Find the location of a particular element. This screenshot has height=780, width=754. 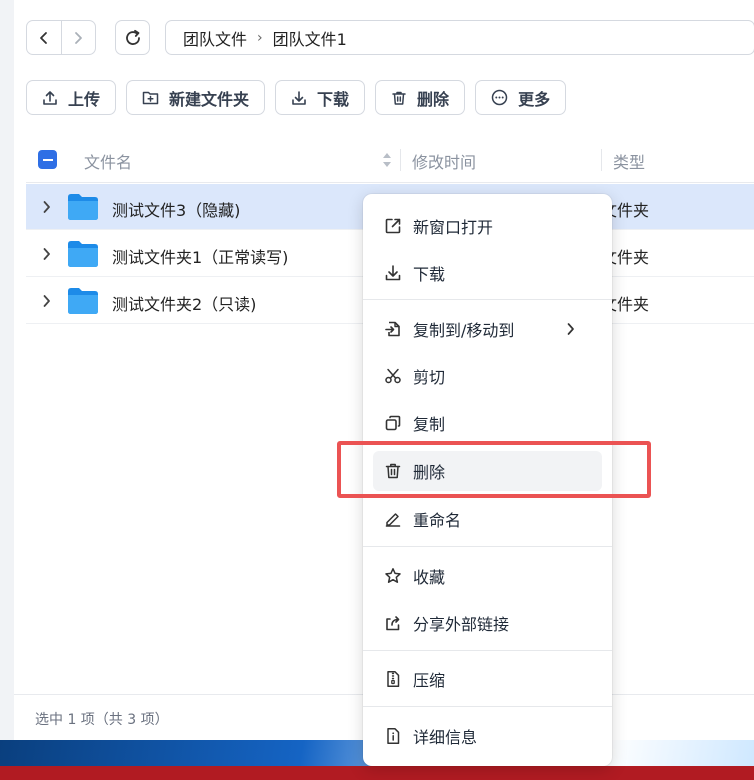

menu-item-label: 剪切 is located at coordinates (429, 377).